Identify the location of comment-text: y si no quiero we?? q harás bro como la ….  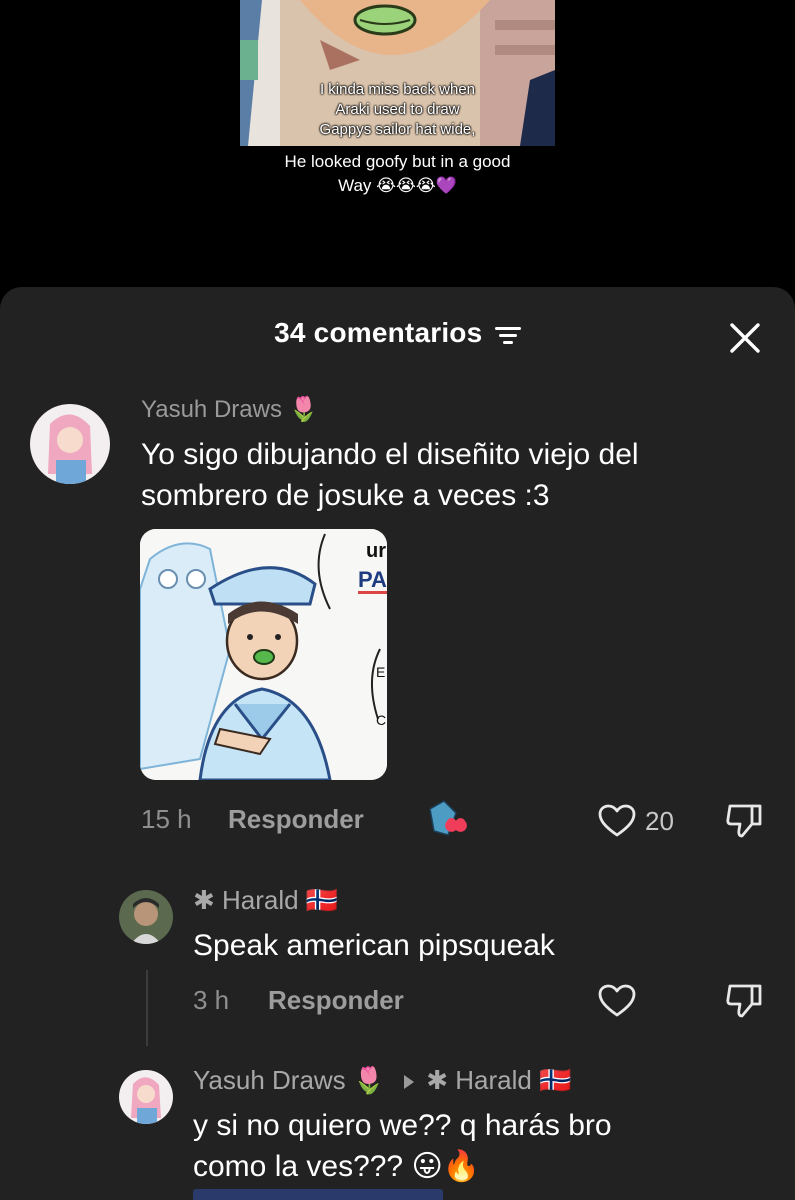
(483, 1146).